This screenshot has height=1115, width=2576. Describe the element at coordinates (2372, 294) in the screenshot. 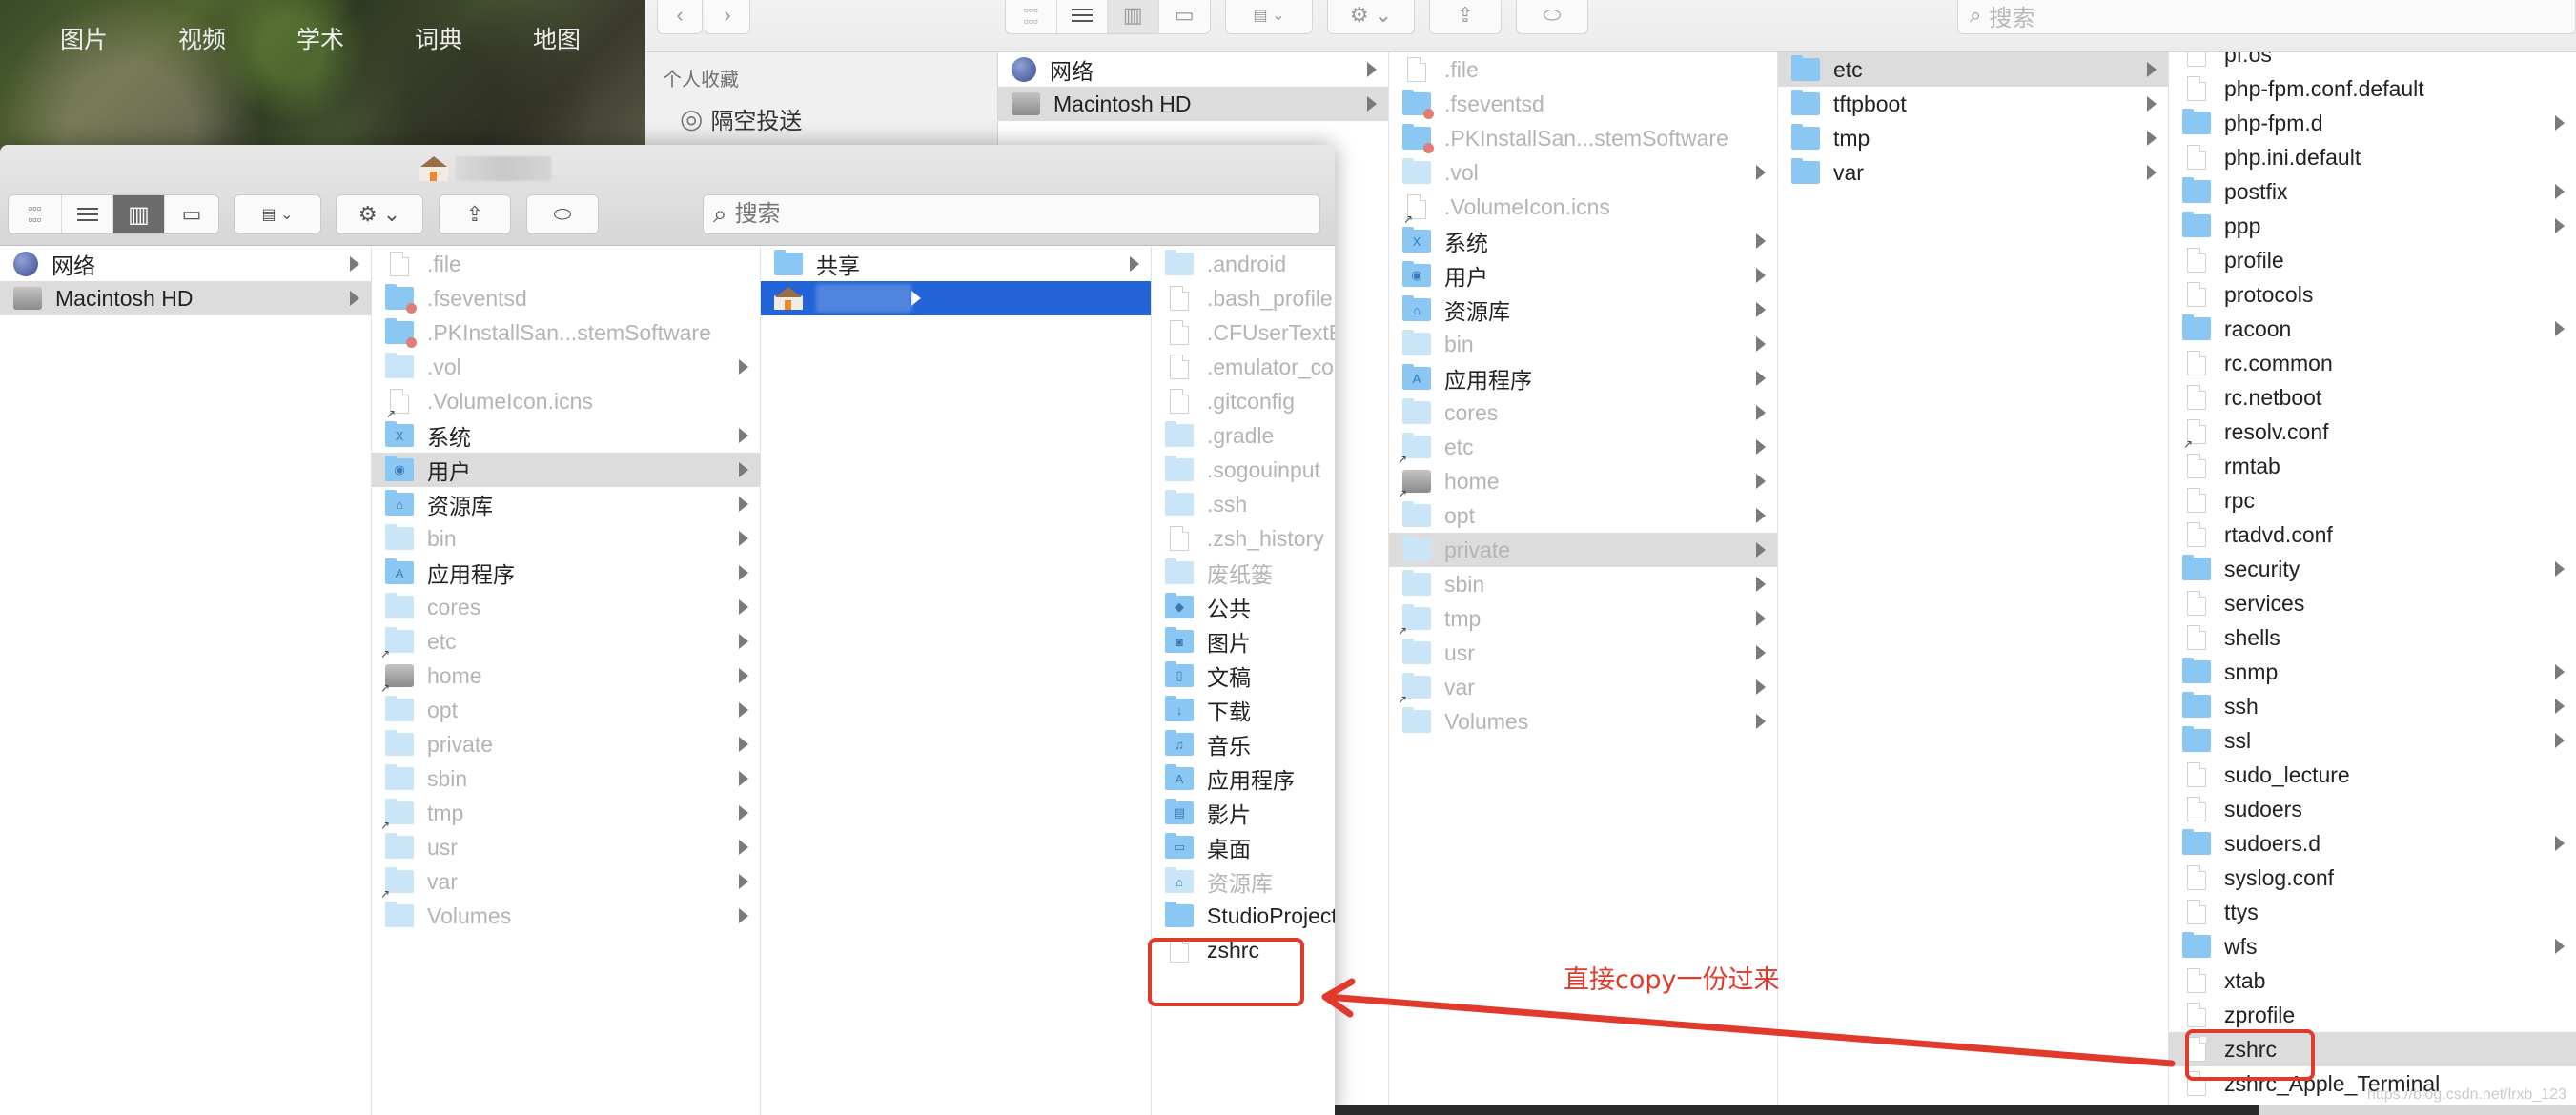

I see `list-item: protocols` at that location.